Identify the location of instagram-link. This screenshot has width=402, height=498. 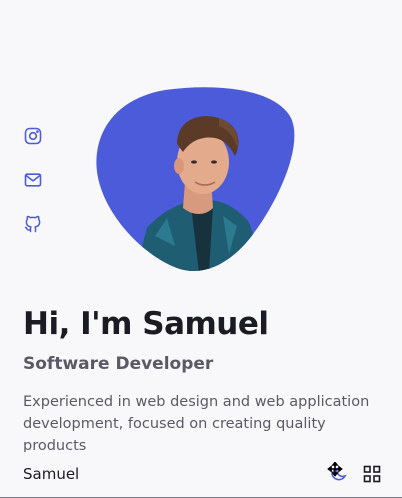
(33, 136).